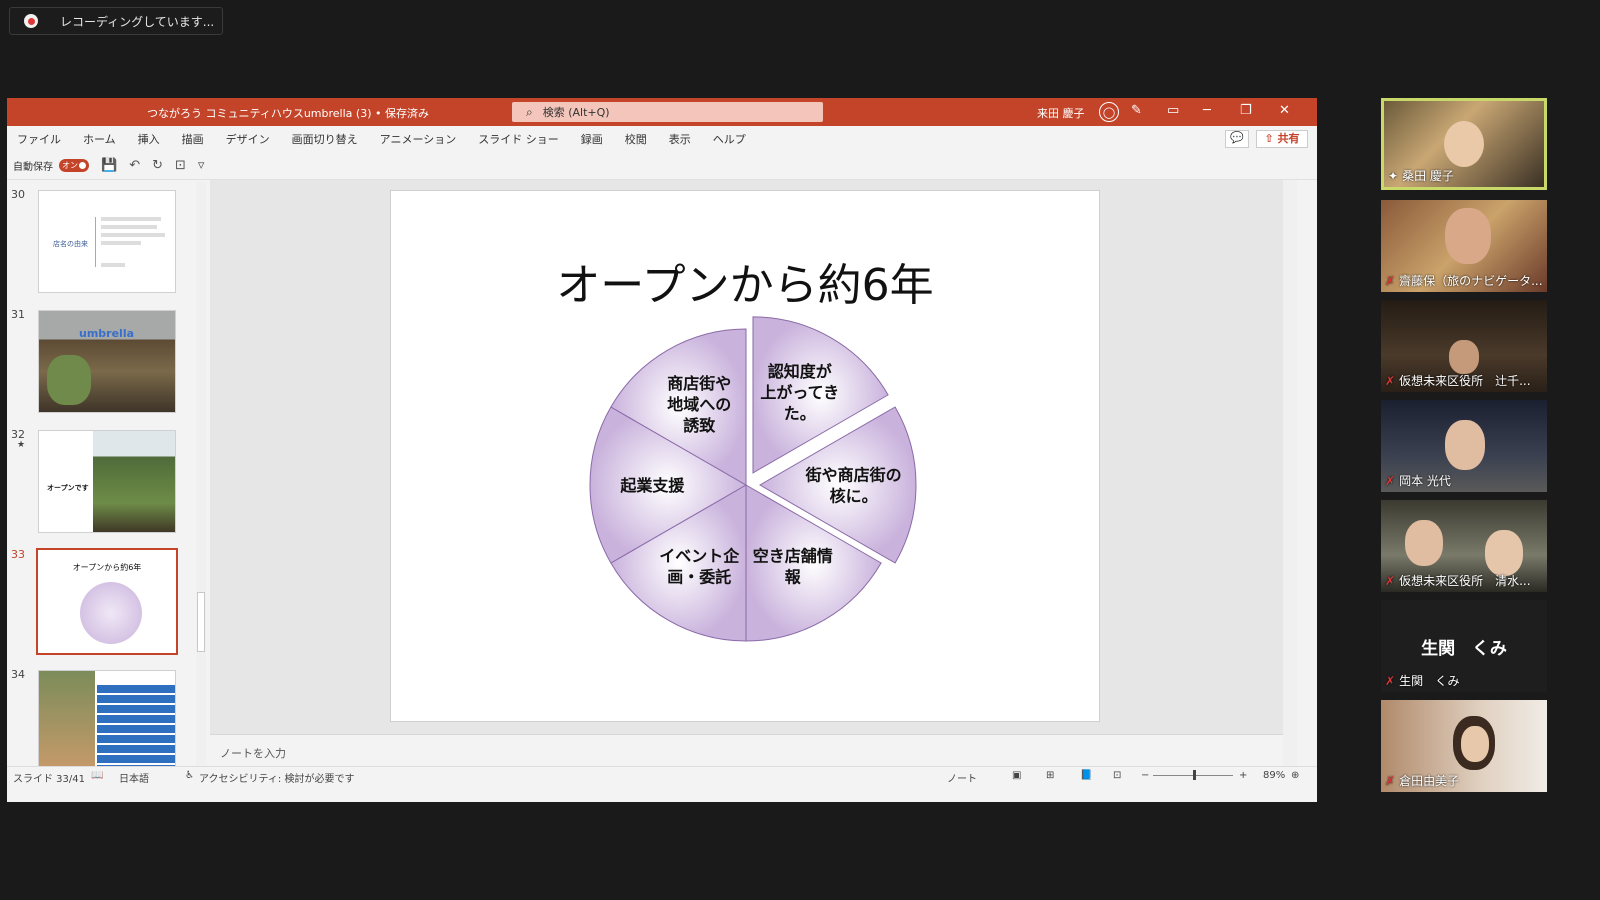 This screenshot has width=1600, height=900. What do you see at coordinates (636, 139) in the screenshot?
I see `ribbon-tab: 校閲` at bounding box center [636, 139].